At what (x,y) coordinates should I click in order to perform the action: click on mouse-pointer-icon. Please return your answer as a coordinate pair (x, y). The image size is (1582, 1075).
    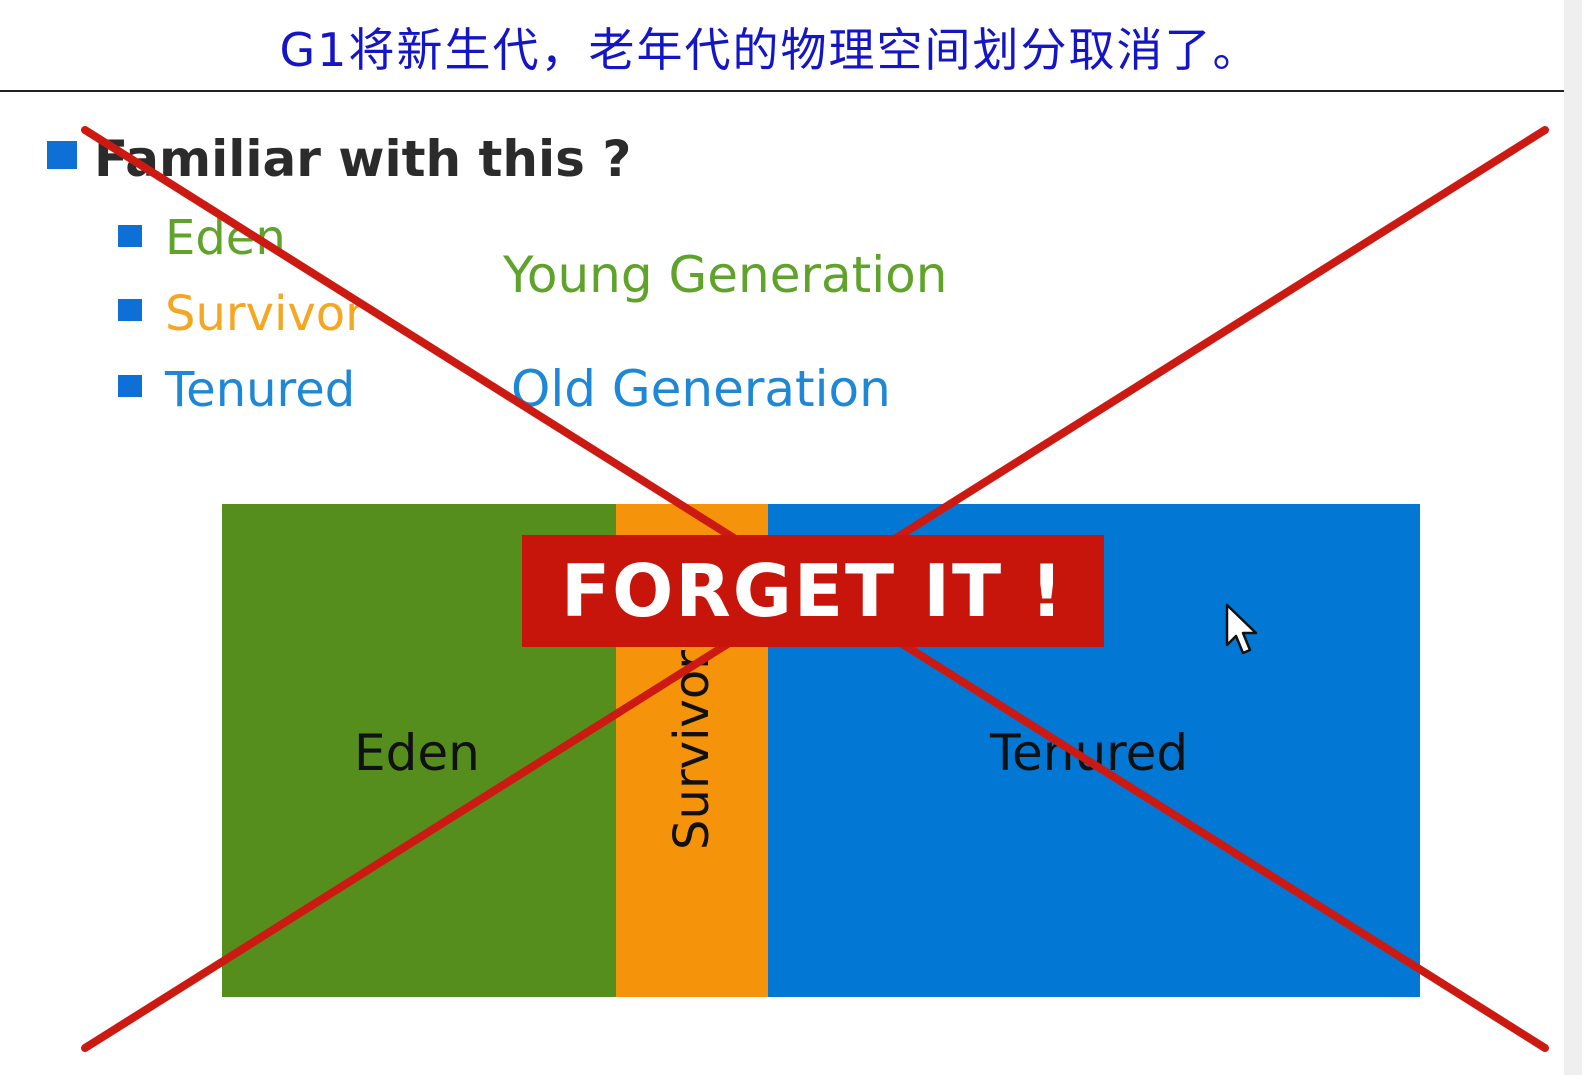
    Looking at the image, I should click on (1241, 629).